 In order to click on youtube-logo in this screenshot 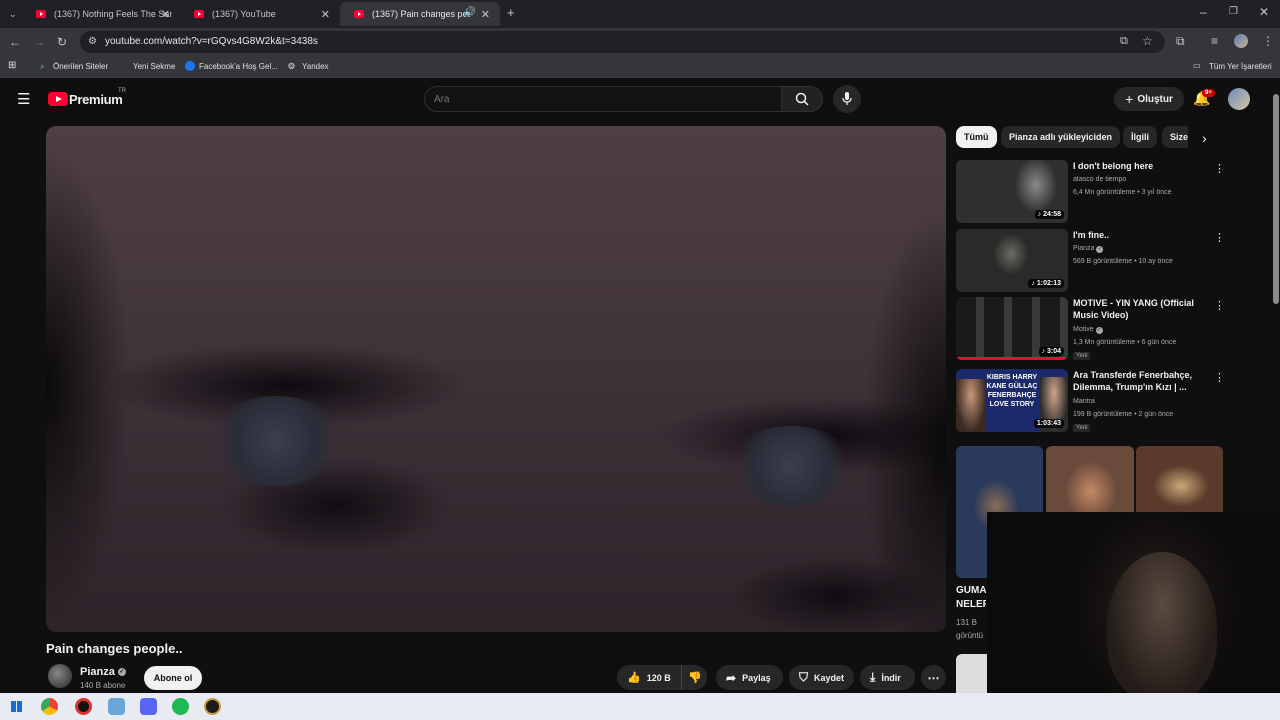, I will do `click(58, 99)`.